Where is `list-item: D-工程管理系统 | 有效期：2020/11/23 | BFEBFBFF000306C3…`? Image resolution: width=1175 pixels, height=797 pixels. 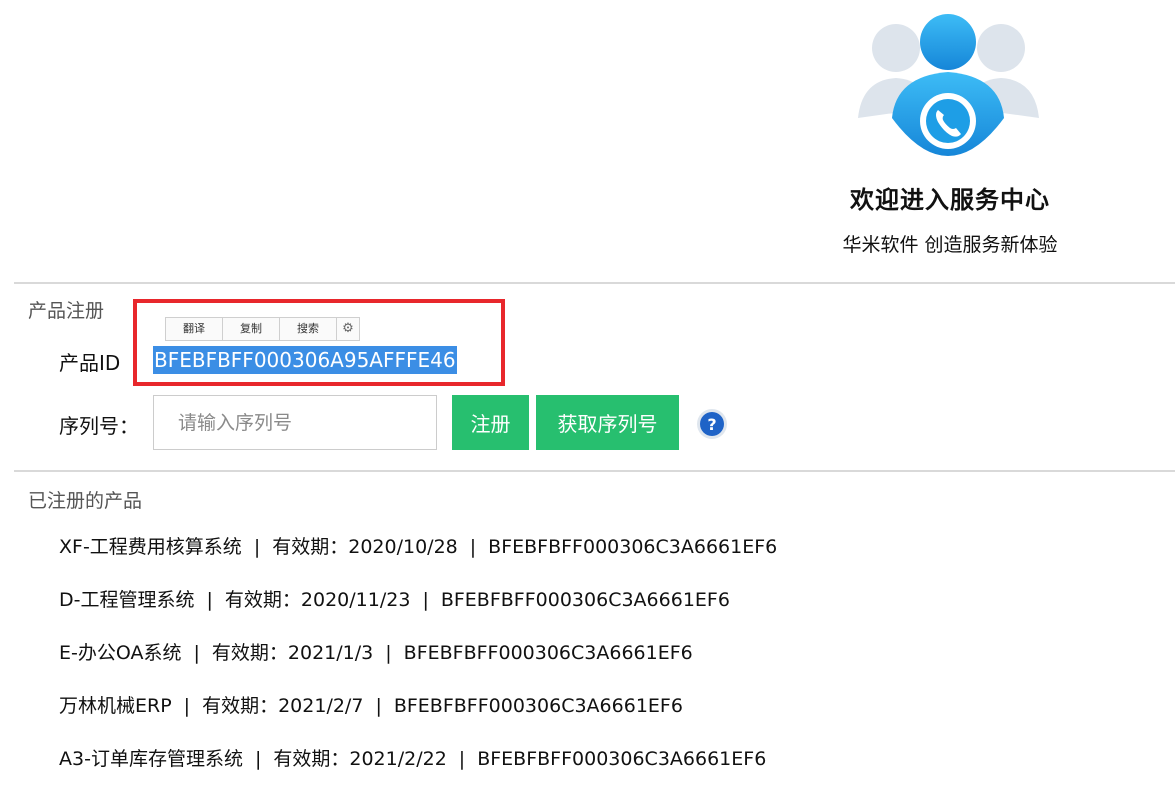 list-item: D-工程管理系统 | 有效期：2020/11/23 | BFEBFBFF000306C3… is located at coordinates (418, 609).